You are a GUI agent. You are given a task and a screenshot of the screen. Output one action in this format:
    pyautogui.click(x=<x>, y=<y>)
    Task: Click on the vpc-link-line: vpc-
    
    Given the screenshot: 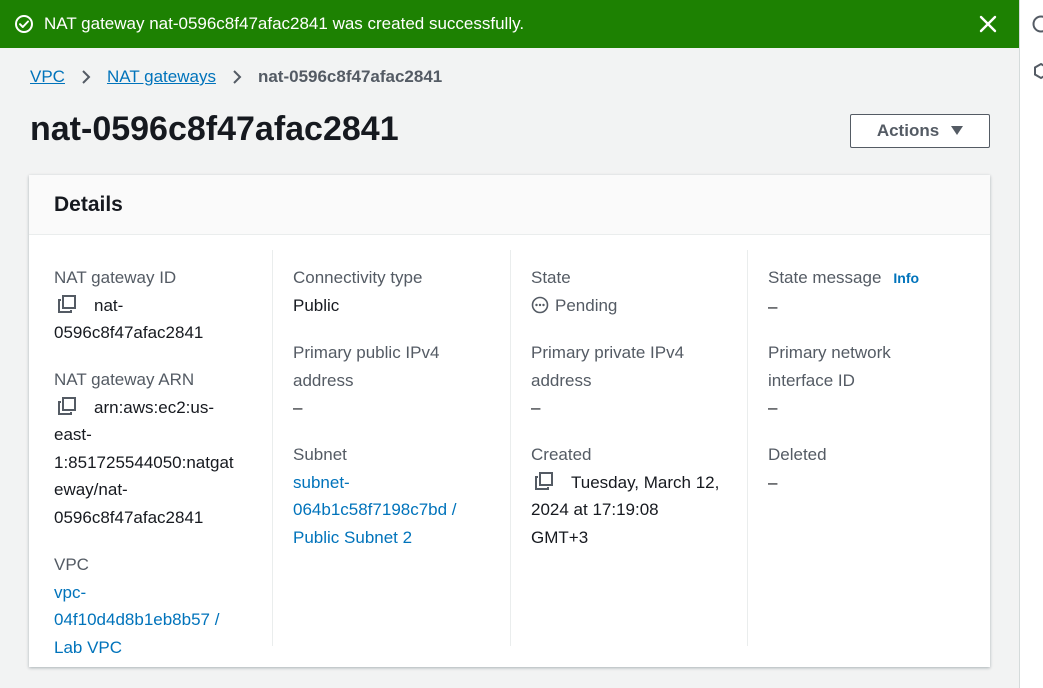 What is the action you would take?
    pyautogui.click(x=154, y=593)
    